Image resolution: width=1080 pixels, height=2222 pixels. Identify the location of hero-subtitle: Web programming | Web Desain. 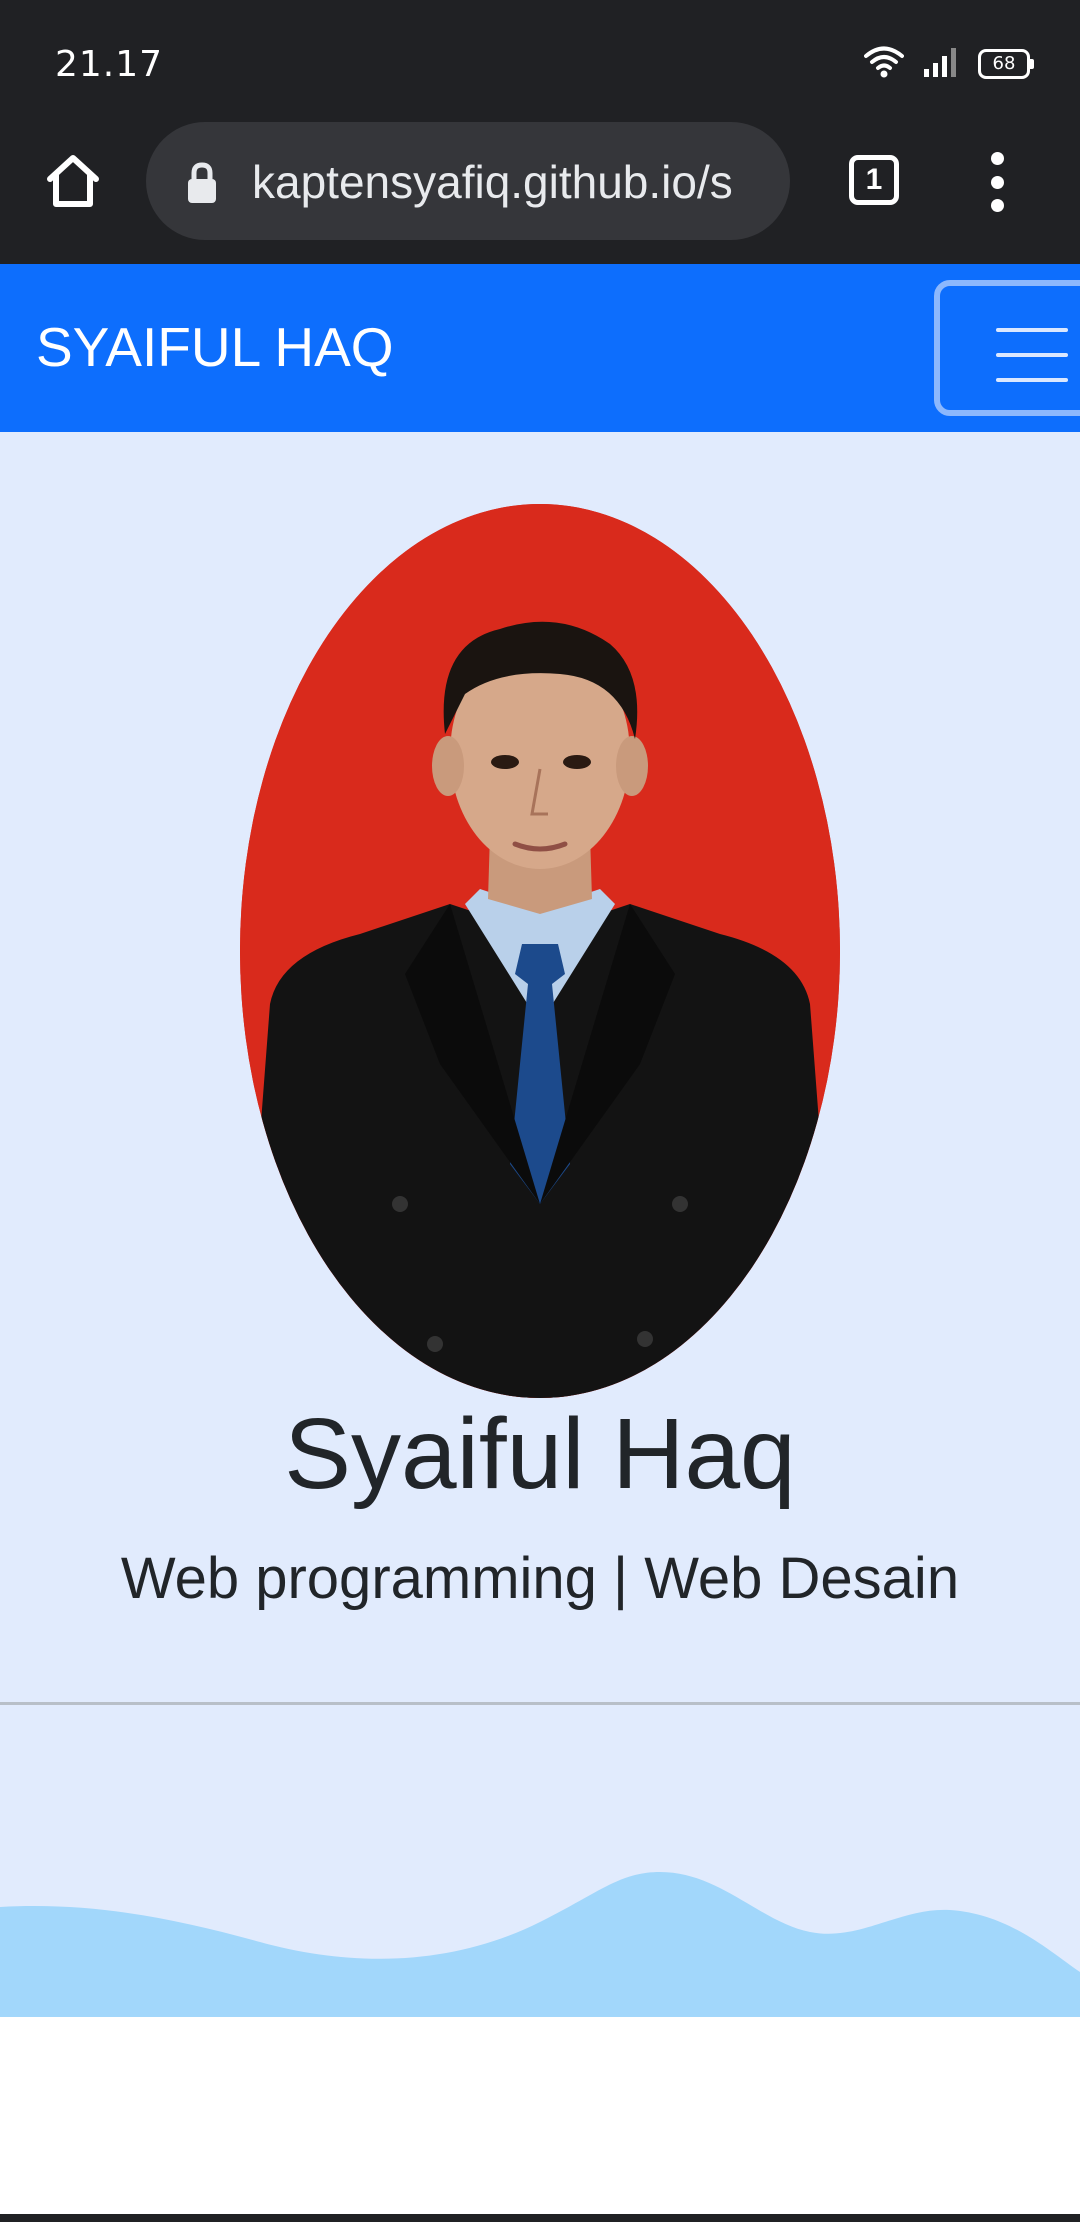
(540, 1578).